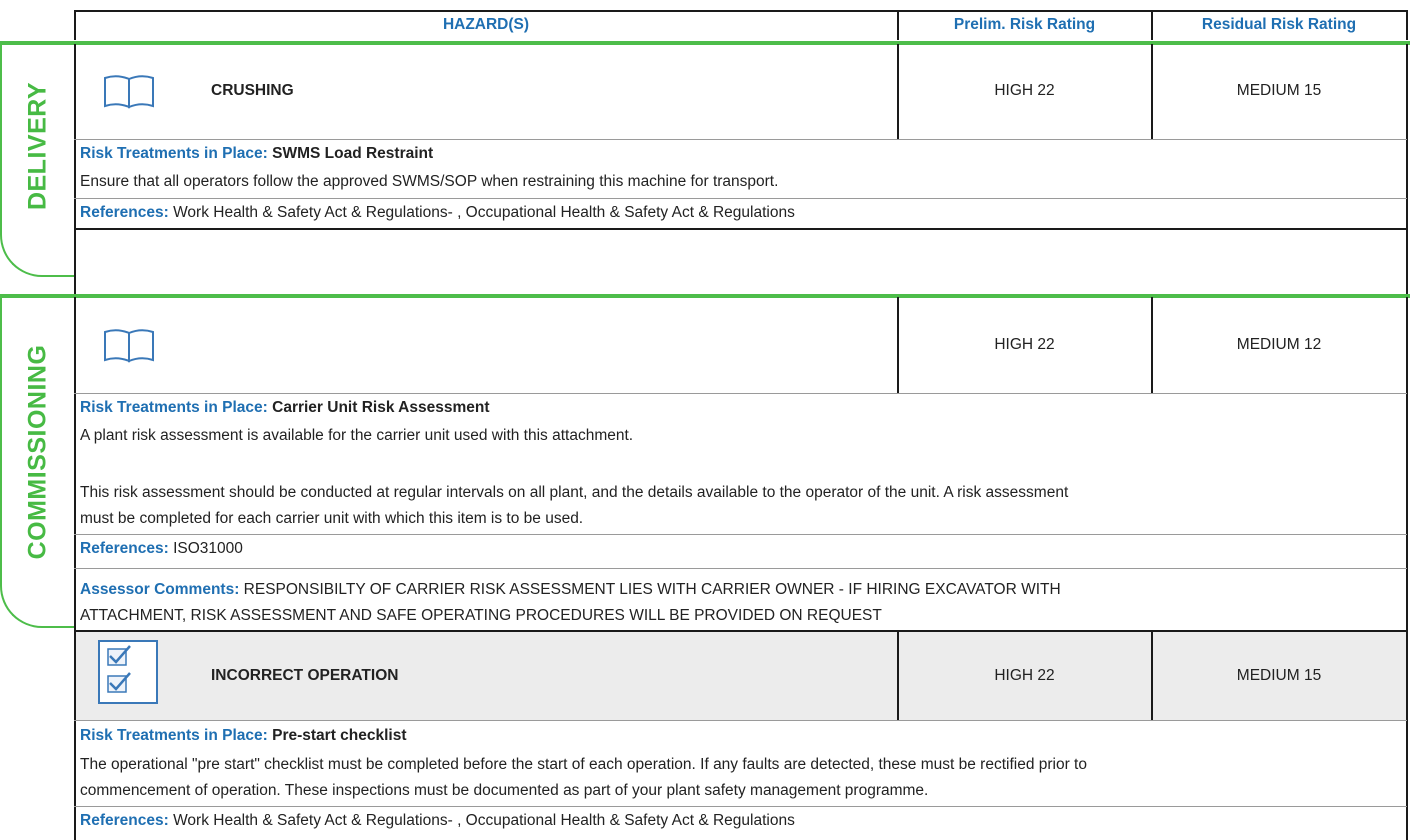  What do you see at coordinates (208, 548) in the screenshot?
I see `references-value: ISO31000` at bounding box center [208, 548].